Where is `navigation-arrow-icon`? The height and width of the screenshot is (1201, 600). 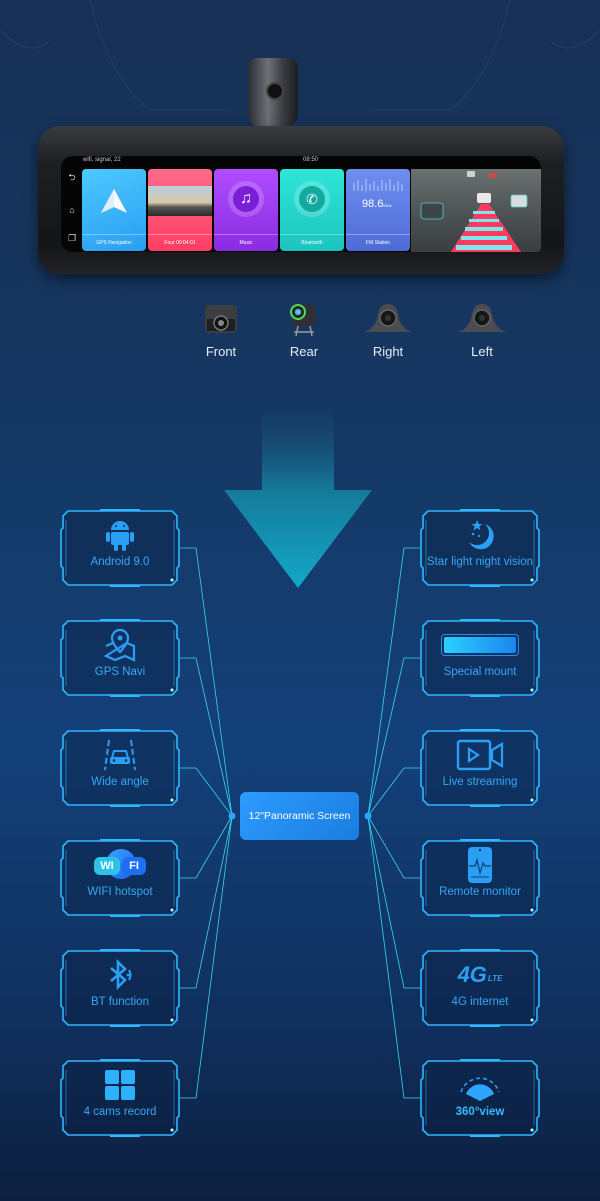 navigation-arrow-icon is located at coordinates (114, 201).